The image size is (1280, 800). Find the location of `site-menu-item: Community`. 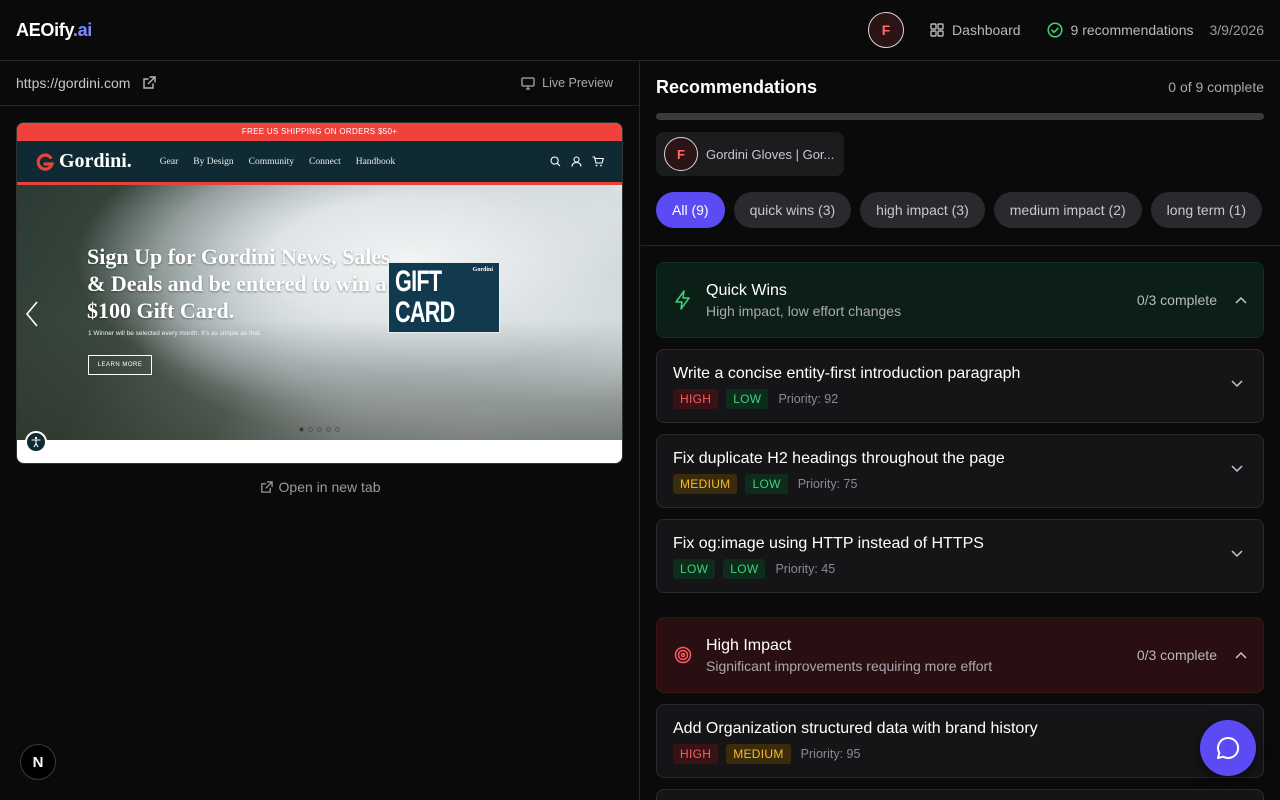

site-menu-item: Community is located at coordinates (271, 161).